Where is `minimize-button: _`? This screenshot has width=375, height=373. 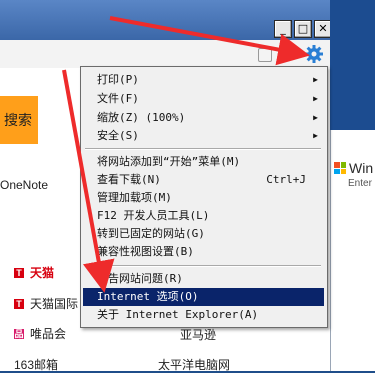 minimize-button: _ is located at coordinates (283, 29).